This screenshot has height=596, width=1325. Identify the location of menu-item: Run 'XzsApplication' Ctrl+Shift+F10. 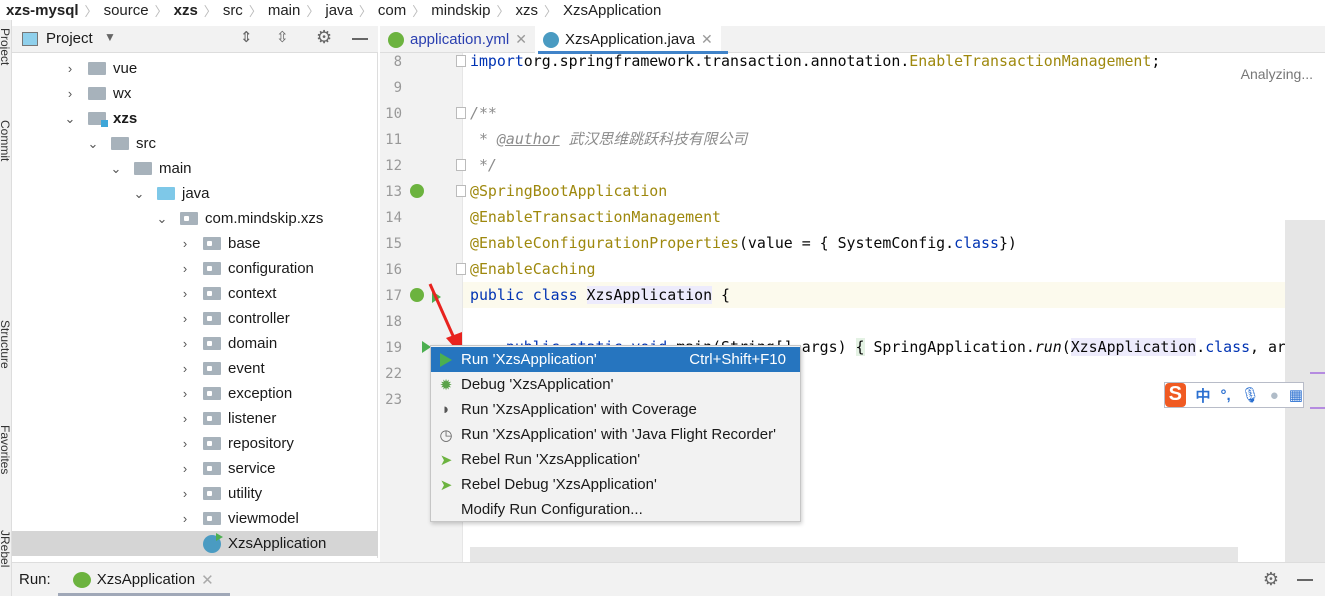
(615, 359).